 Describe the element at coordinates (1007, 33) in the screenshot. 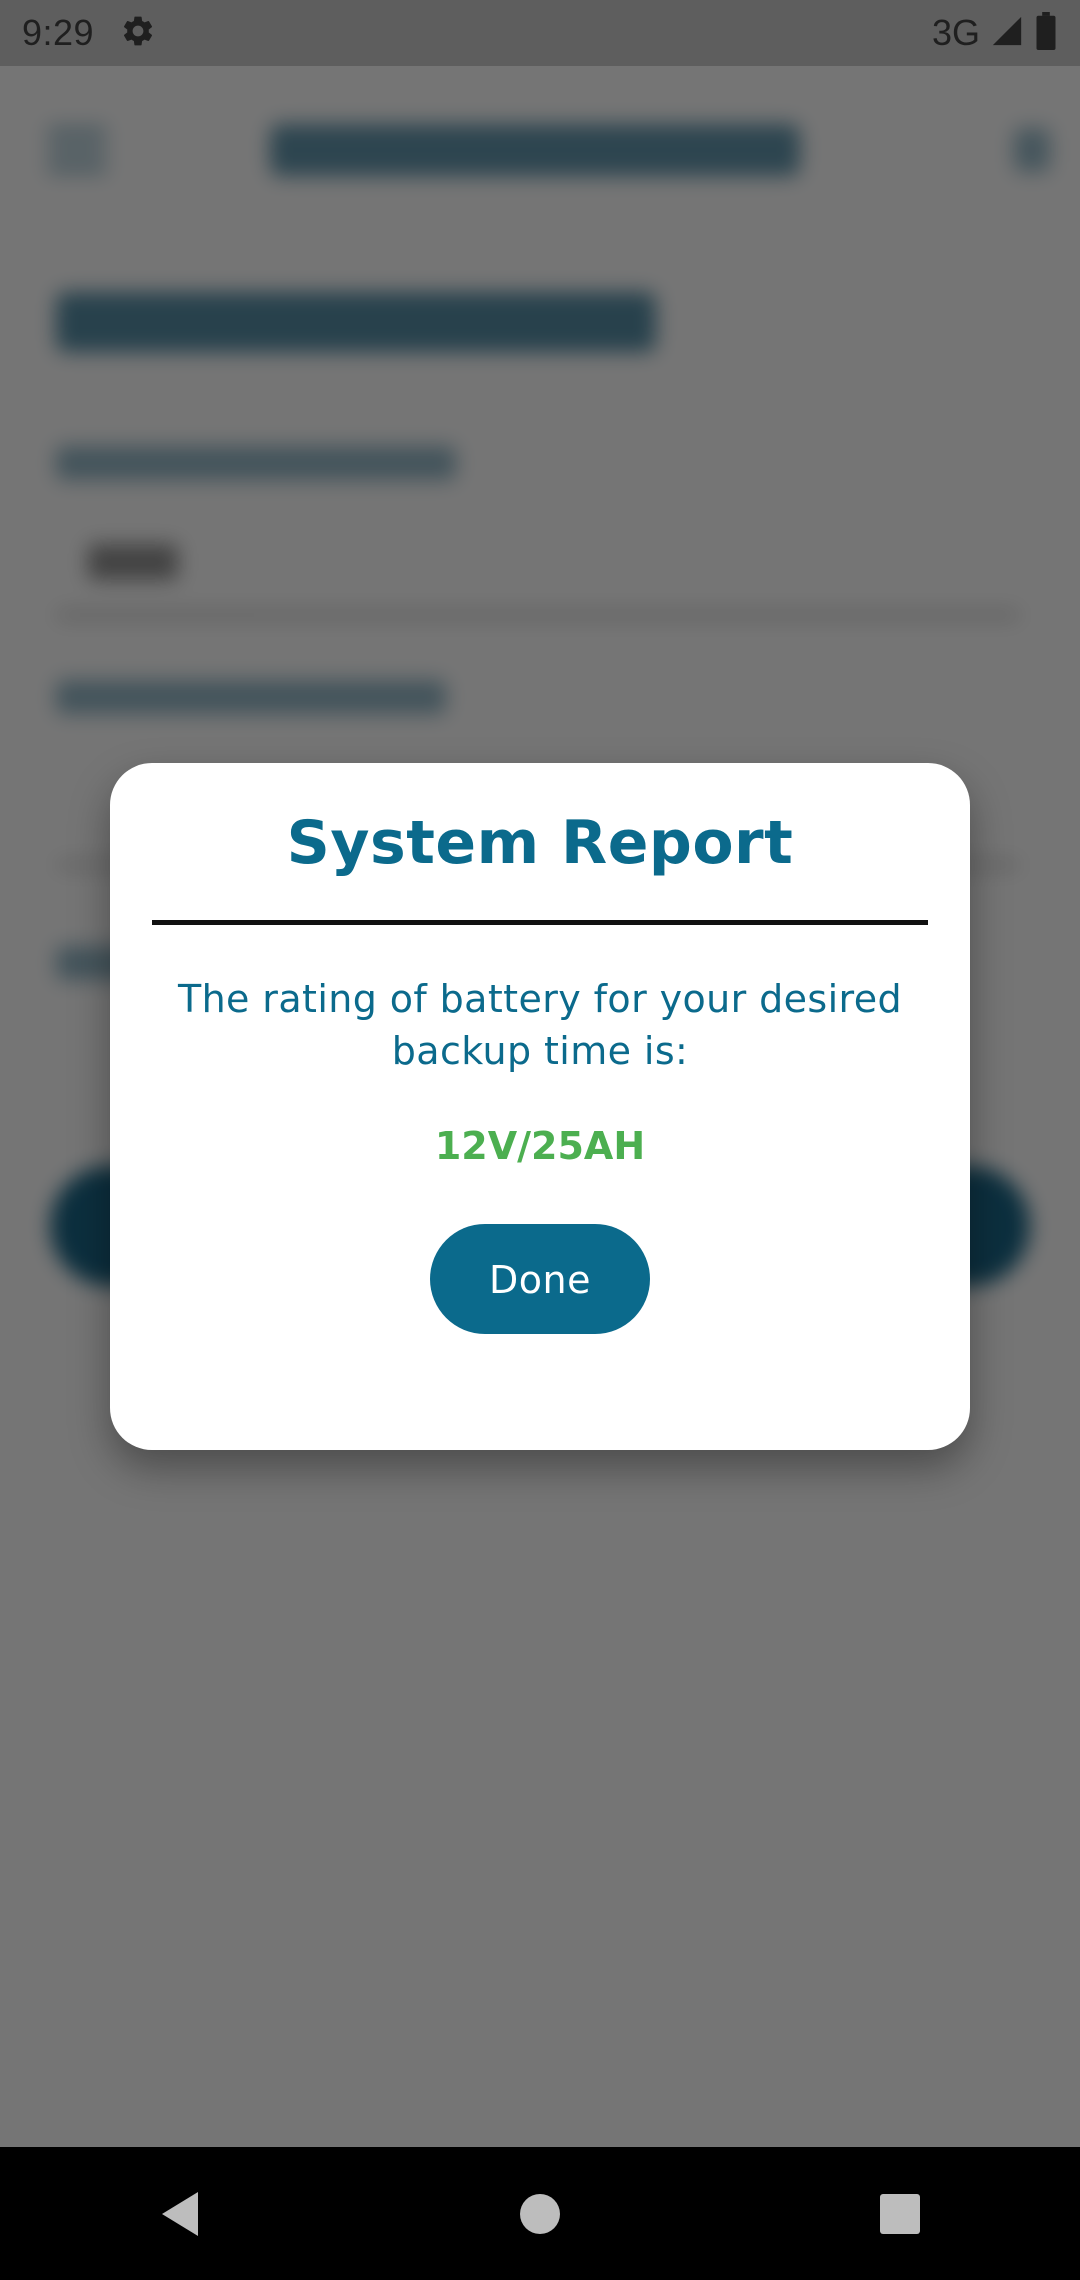

I see `signal-icon` at that location.